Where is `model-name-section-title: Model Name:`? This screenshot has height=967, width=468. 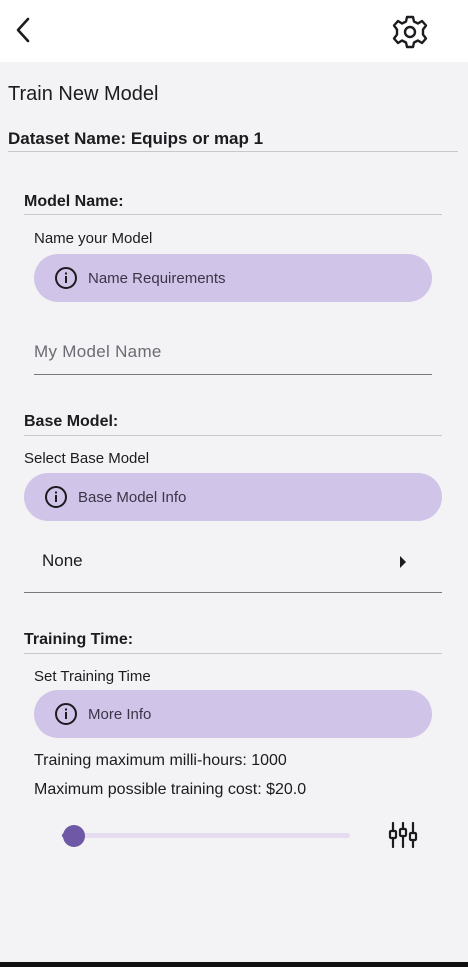
model-name-section-title: Model Name: is located at coordinates (74, 201).